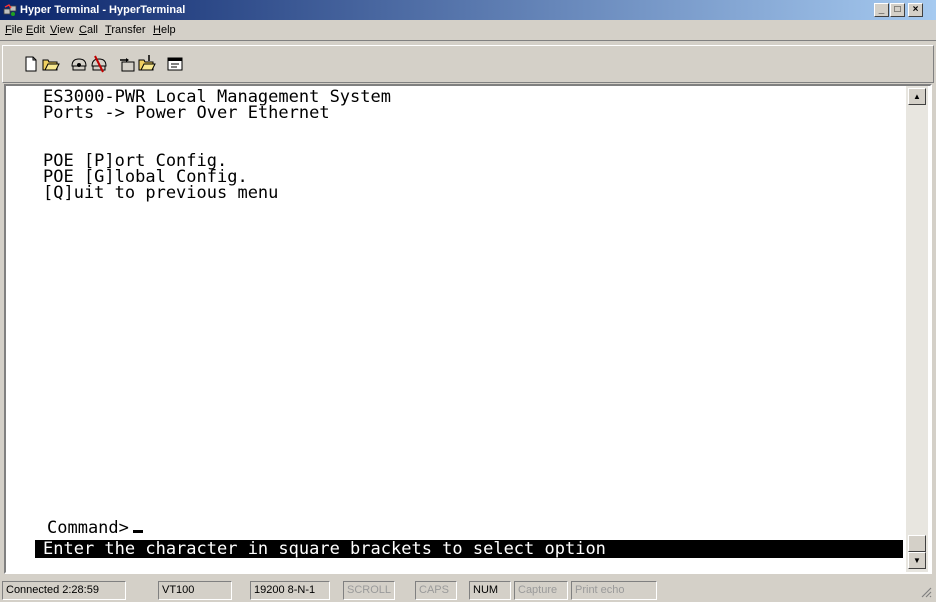 This screenshot has width=936, height=602. What do you see at coordinates (195, 590) in the screenshot?
I see `emulation-type: VT100` at bounding box center [195, 590].